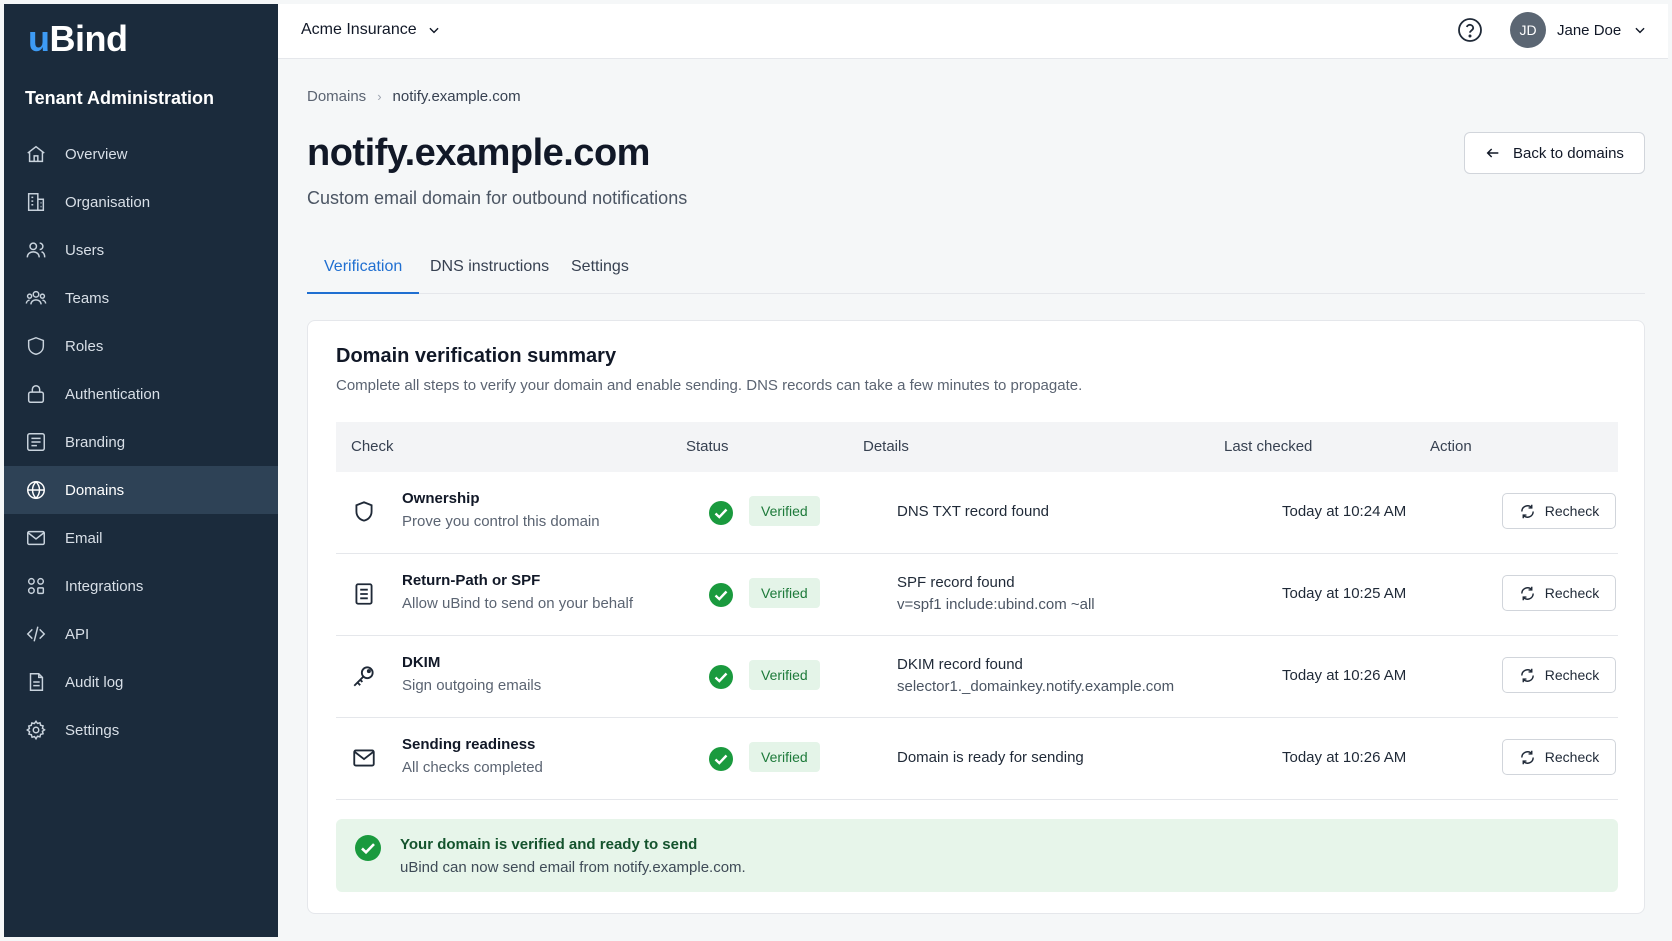  I want to click on logo-u: u, so click(39, 38).